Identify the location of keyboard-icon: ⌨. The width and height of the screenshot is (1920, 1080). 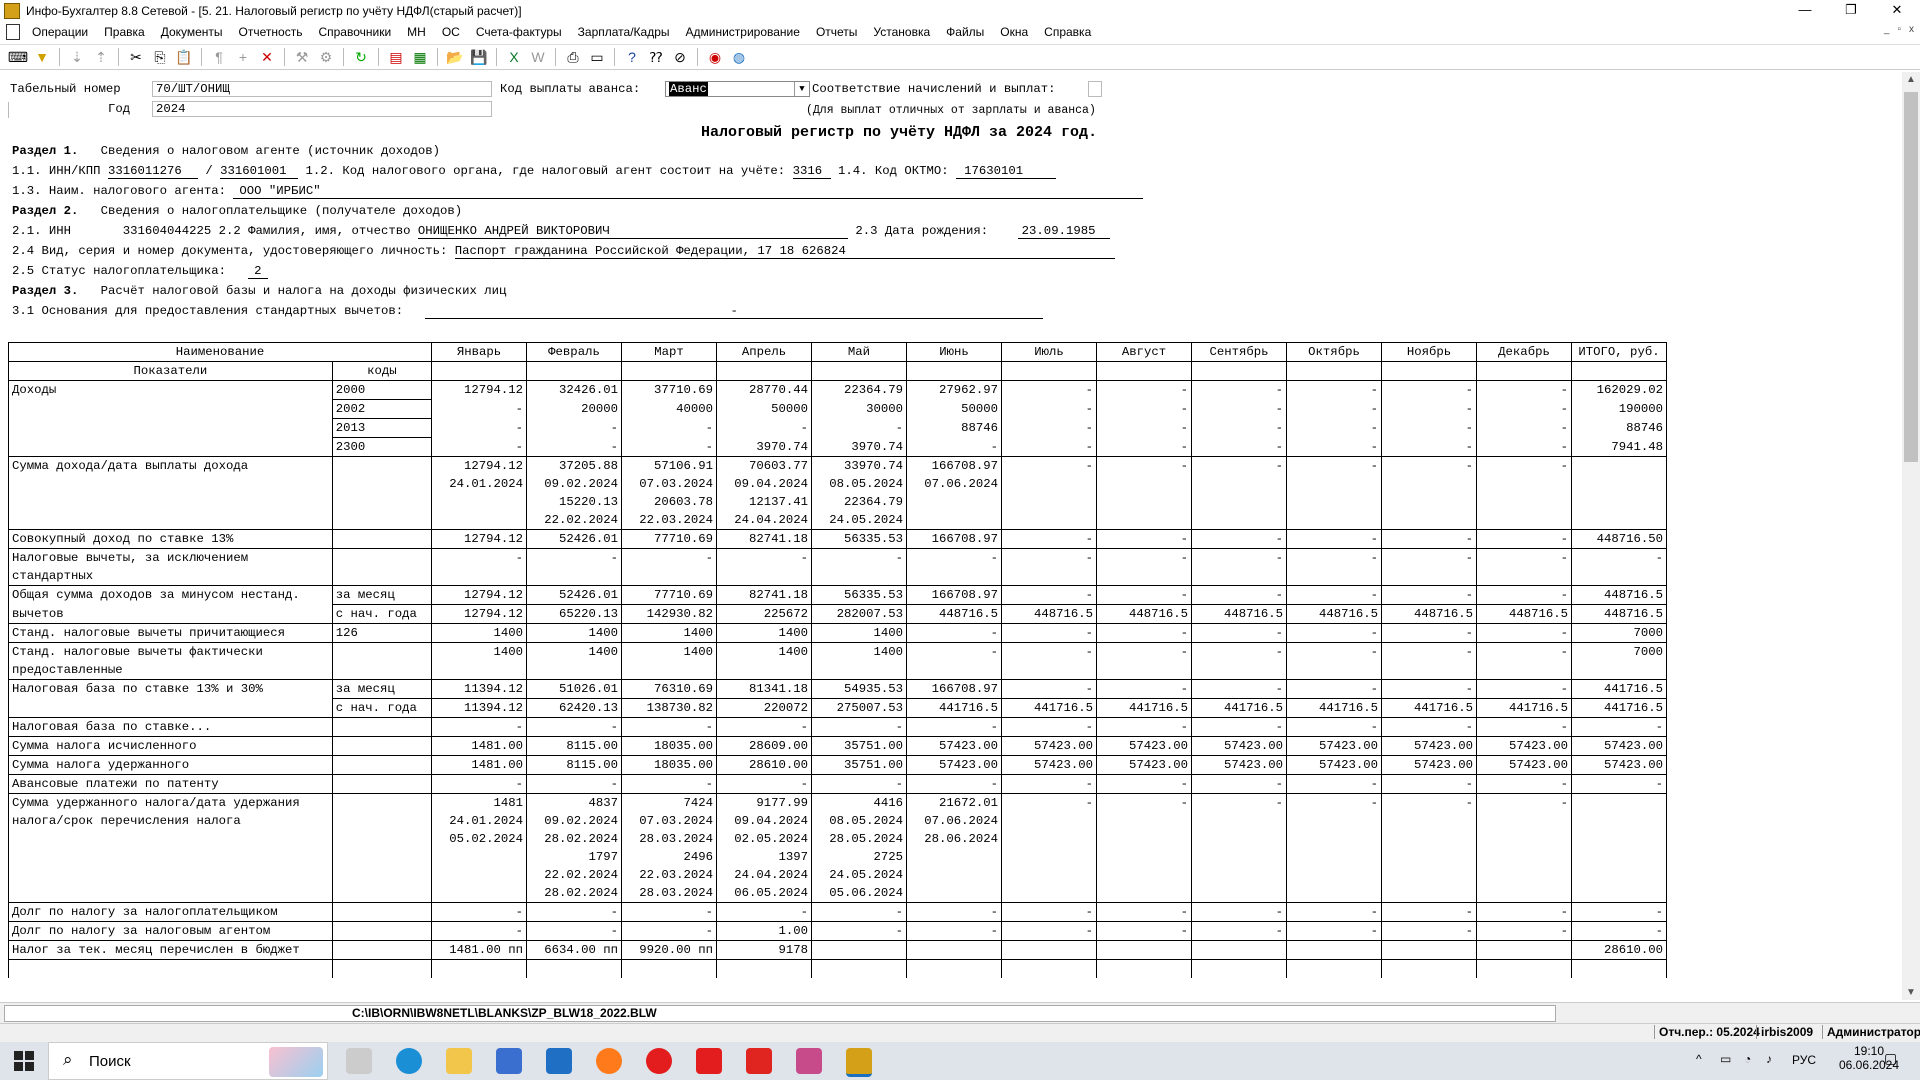
(18, 57).